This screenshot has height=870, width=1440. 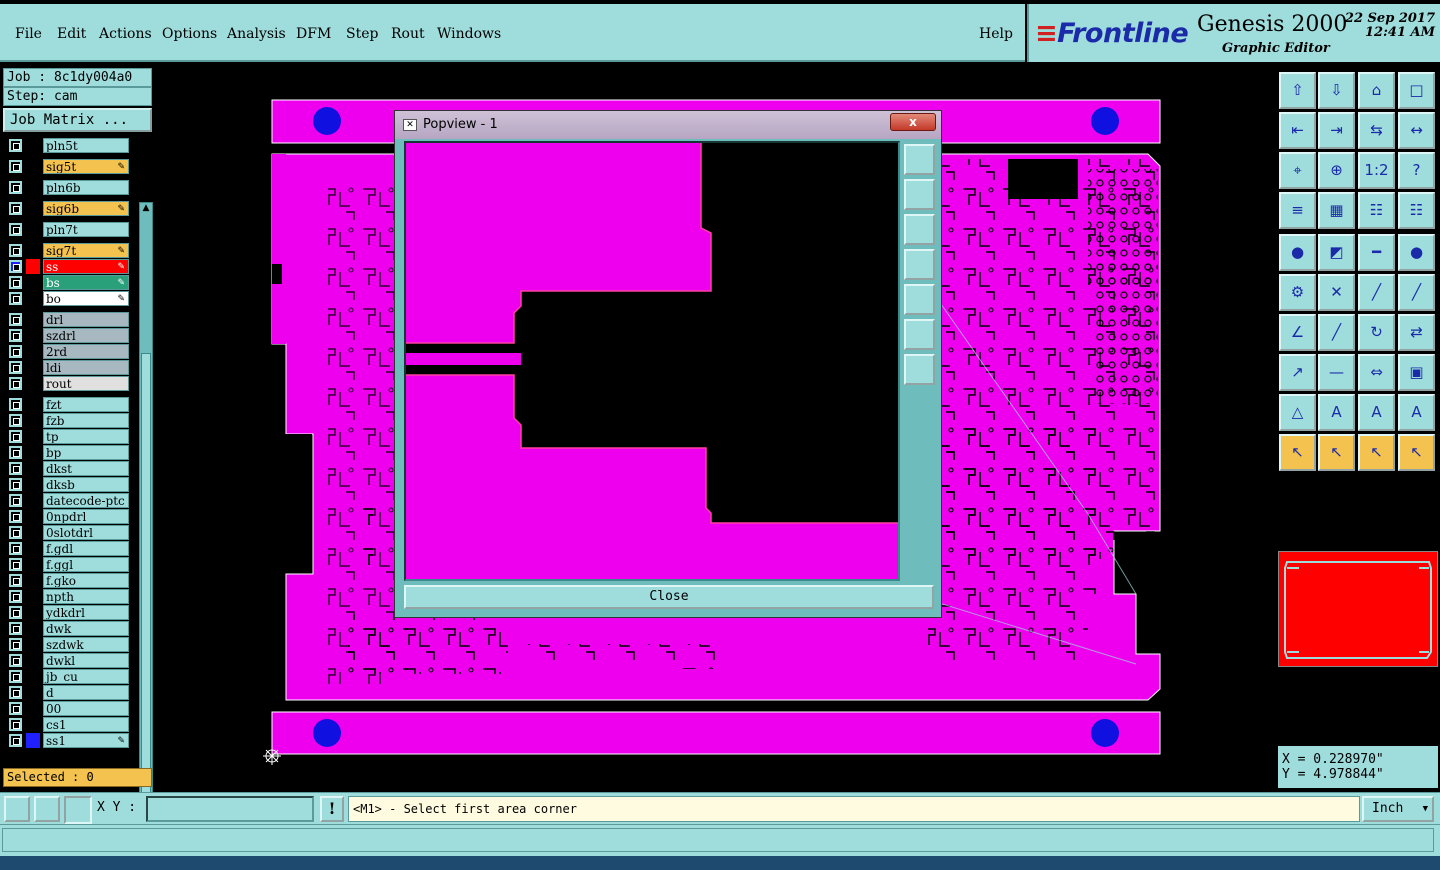 What do you see at coordinates (1376, 412) in the screenshot?
I see `text-b-icon: A` at bounding box center [1376, 412].